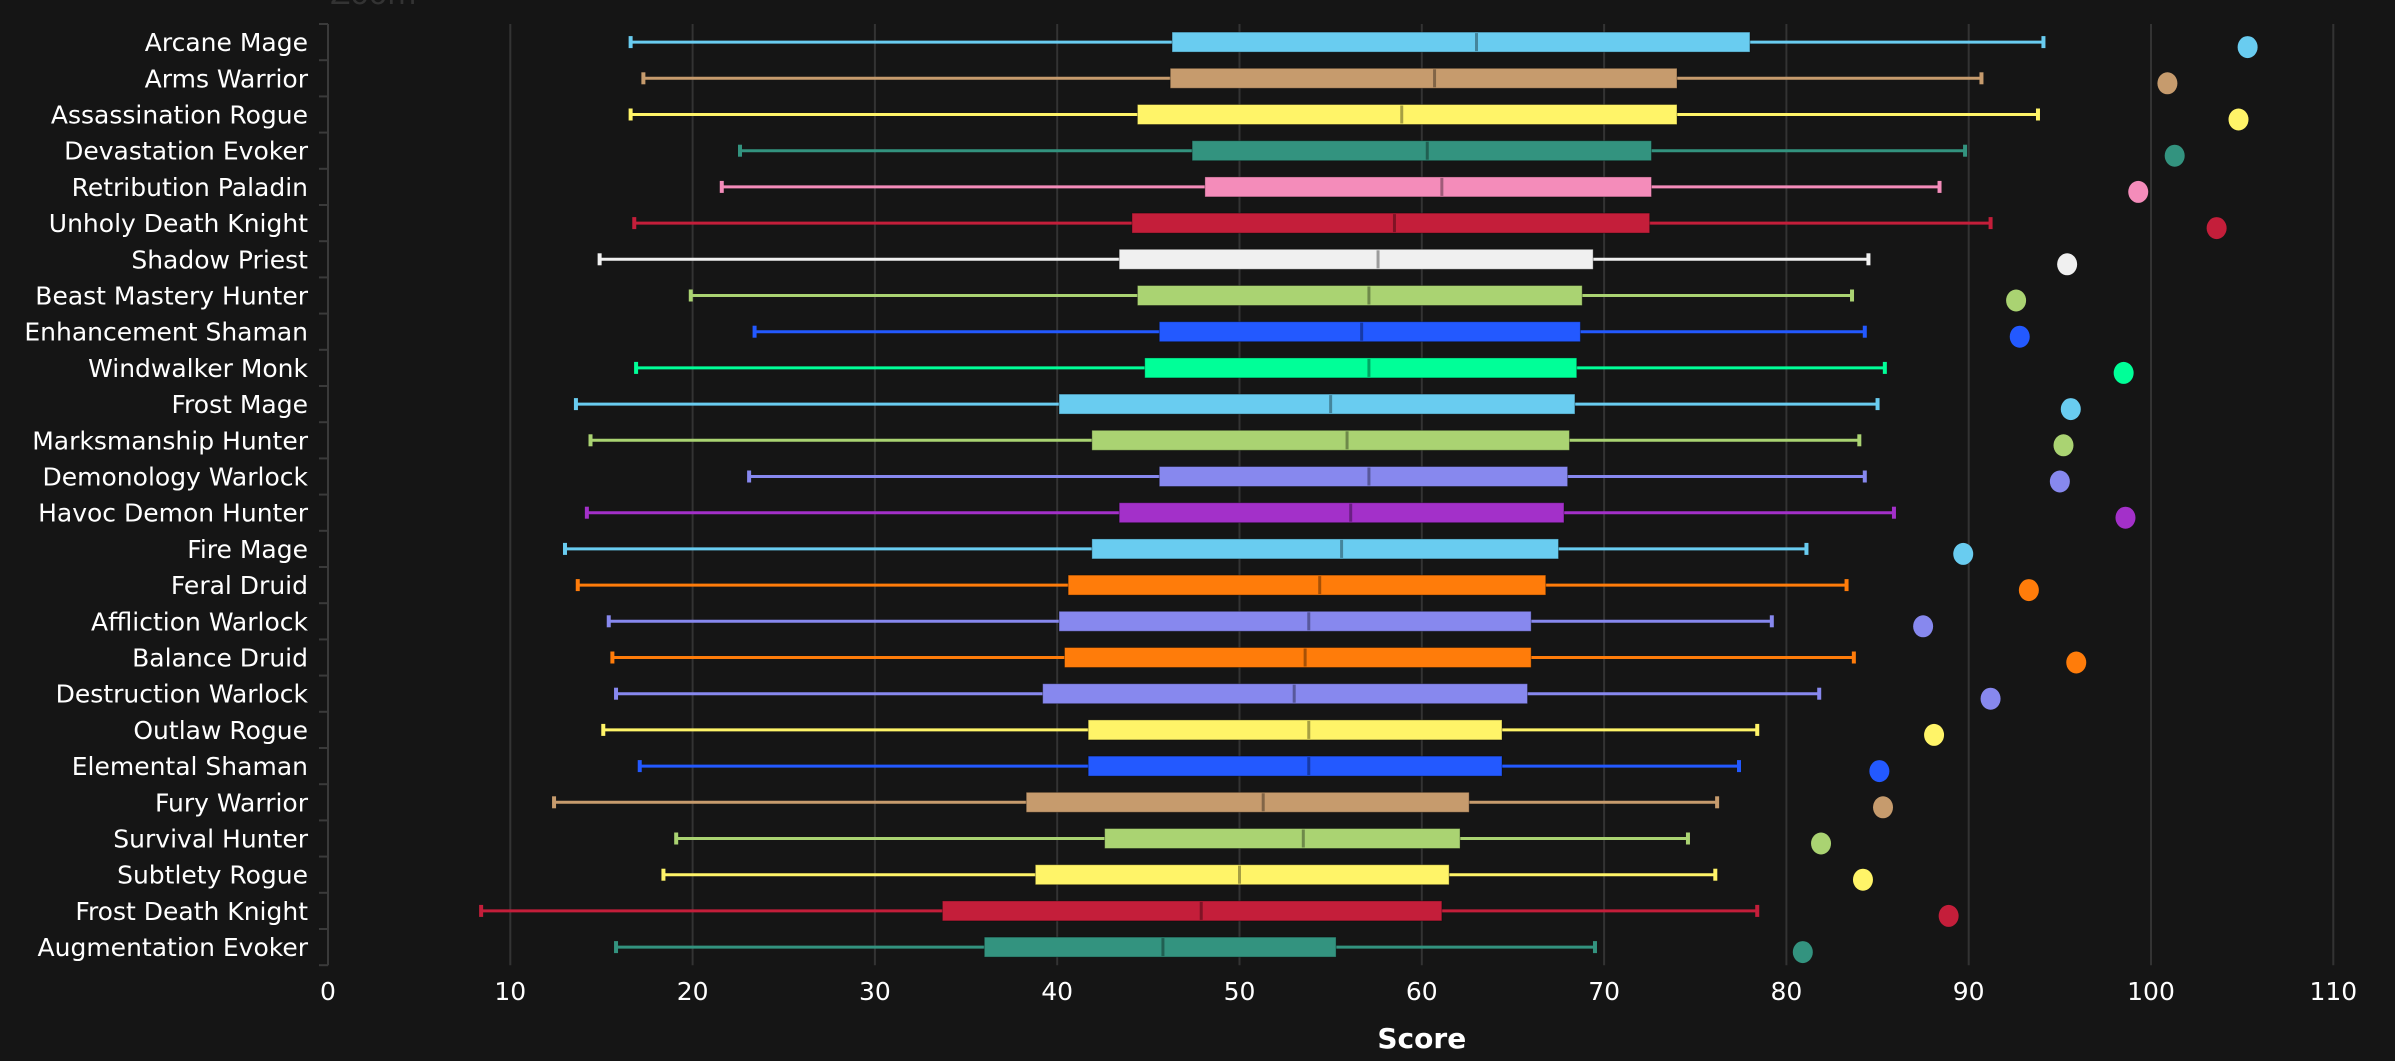 This screenshot has width=2395, height=1061. Describe the element at coordinates (166, 332) in the screenshot. I see `y-category-label: Enhancement Shaman` at that location.